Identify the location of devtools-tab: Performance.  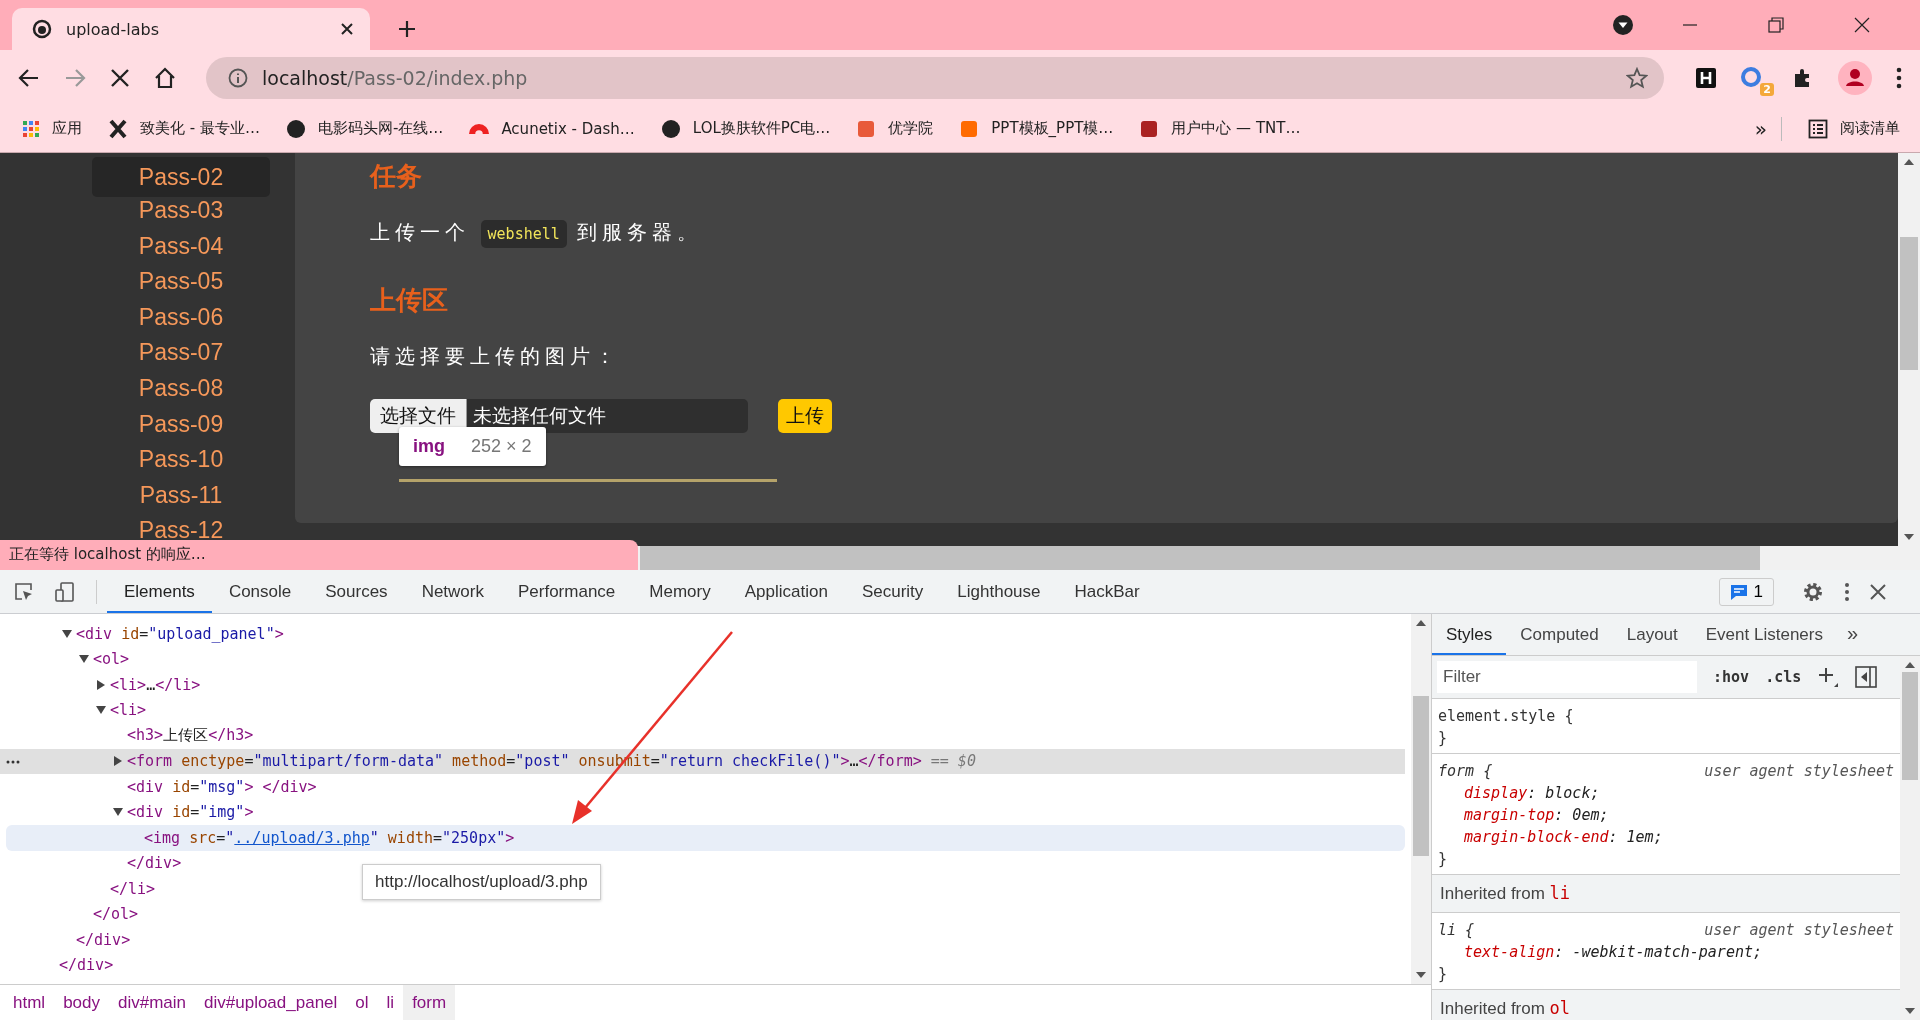
(567, 591).